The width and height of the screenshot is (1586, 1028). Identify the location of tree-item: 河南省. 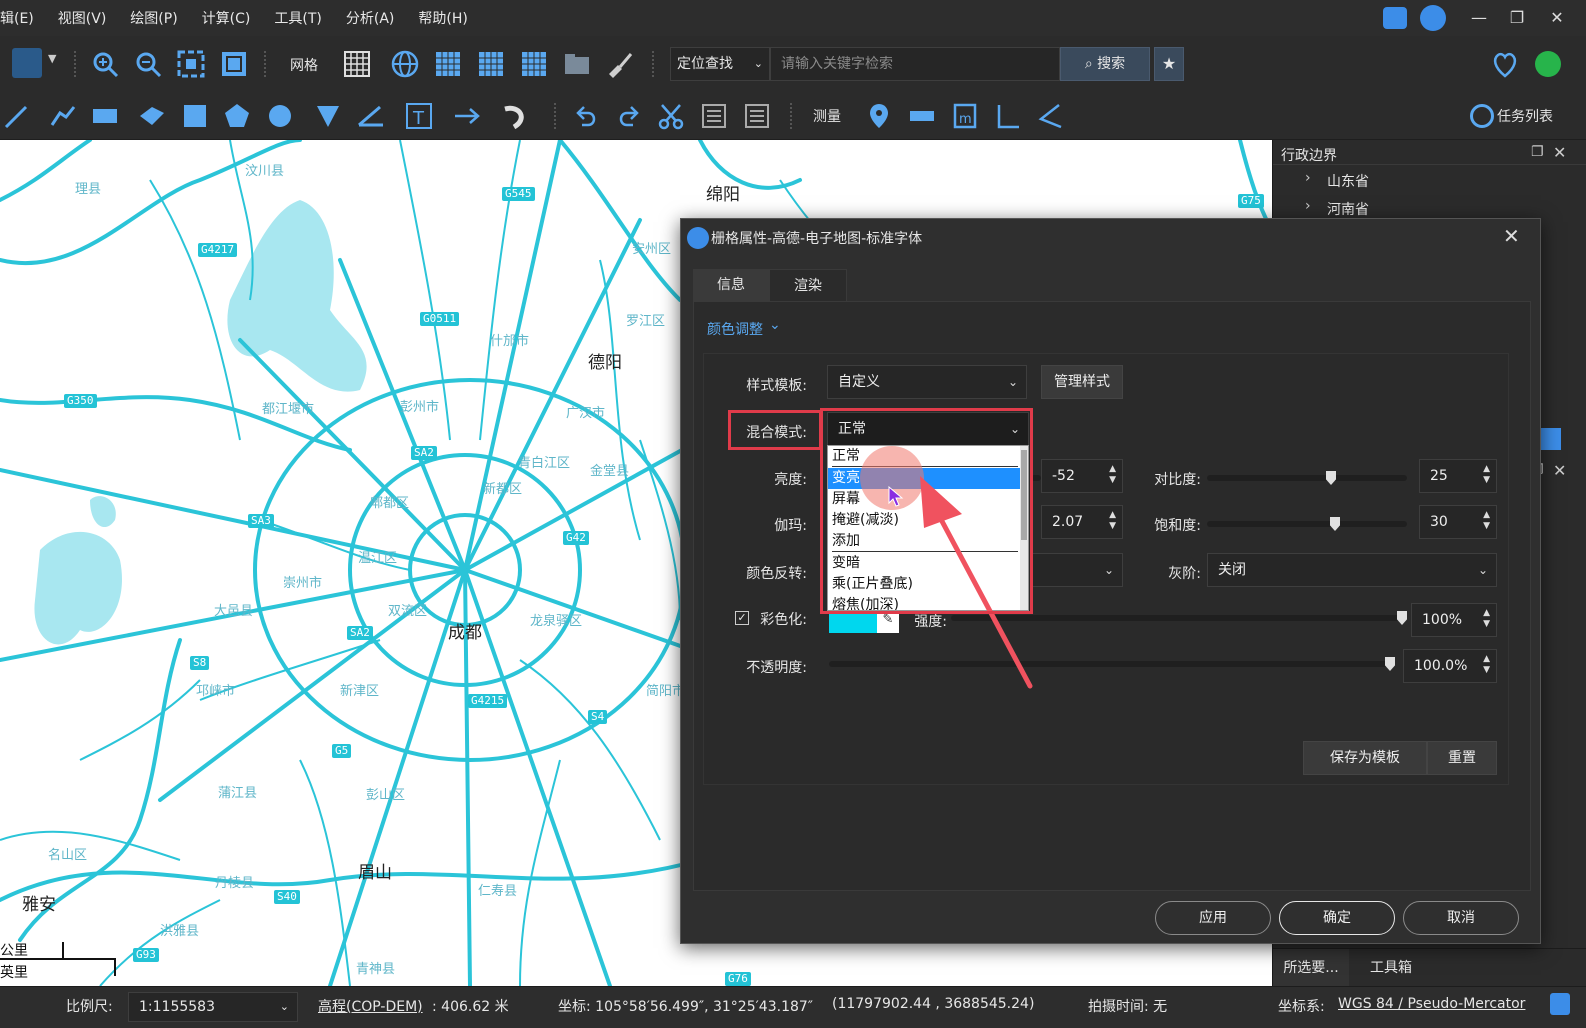
(1348, 209).